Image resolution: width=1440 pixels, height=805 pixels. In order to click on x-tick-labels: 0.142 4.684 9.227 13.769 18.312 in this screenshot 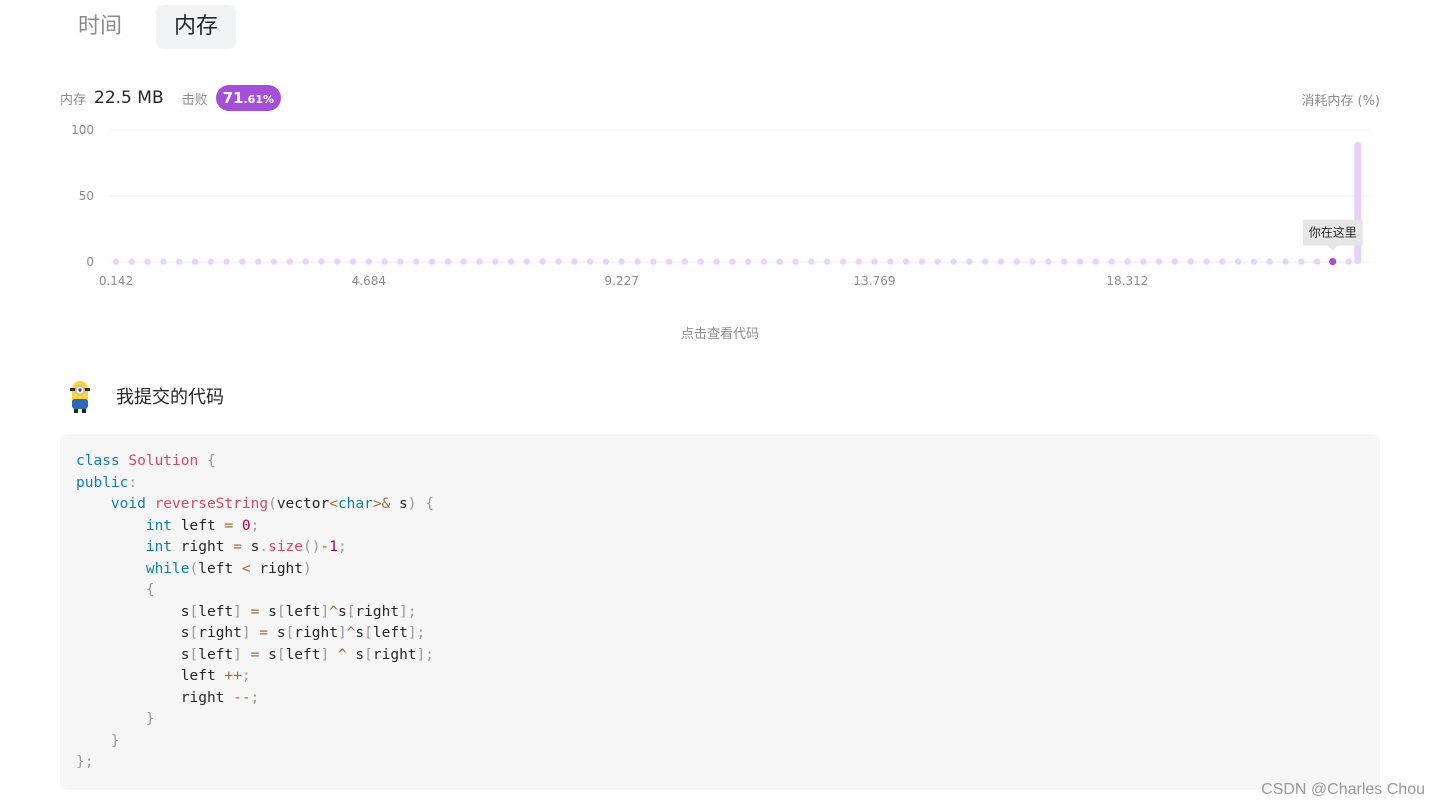, I will do `click(624, 281)`.